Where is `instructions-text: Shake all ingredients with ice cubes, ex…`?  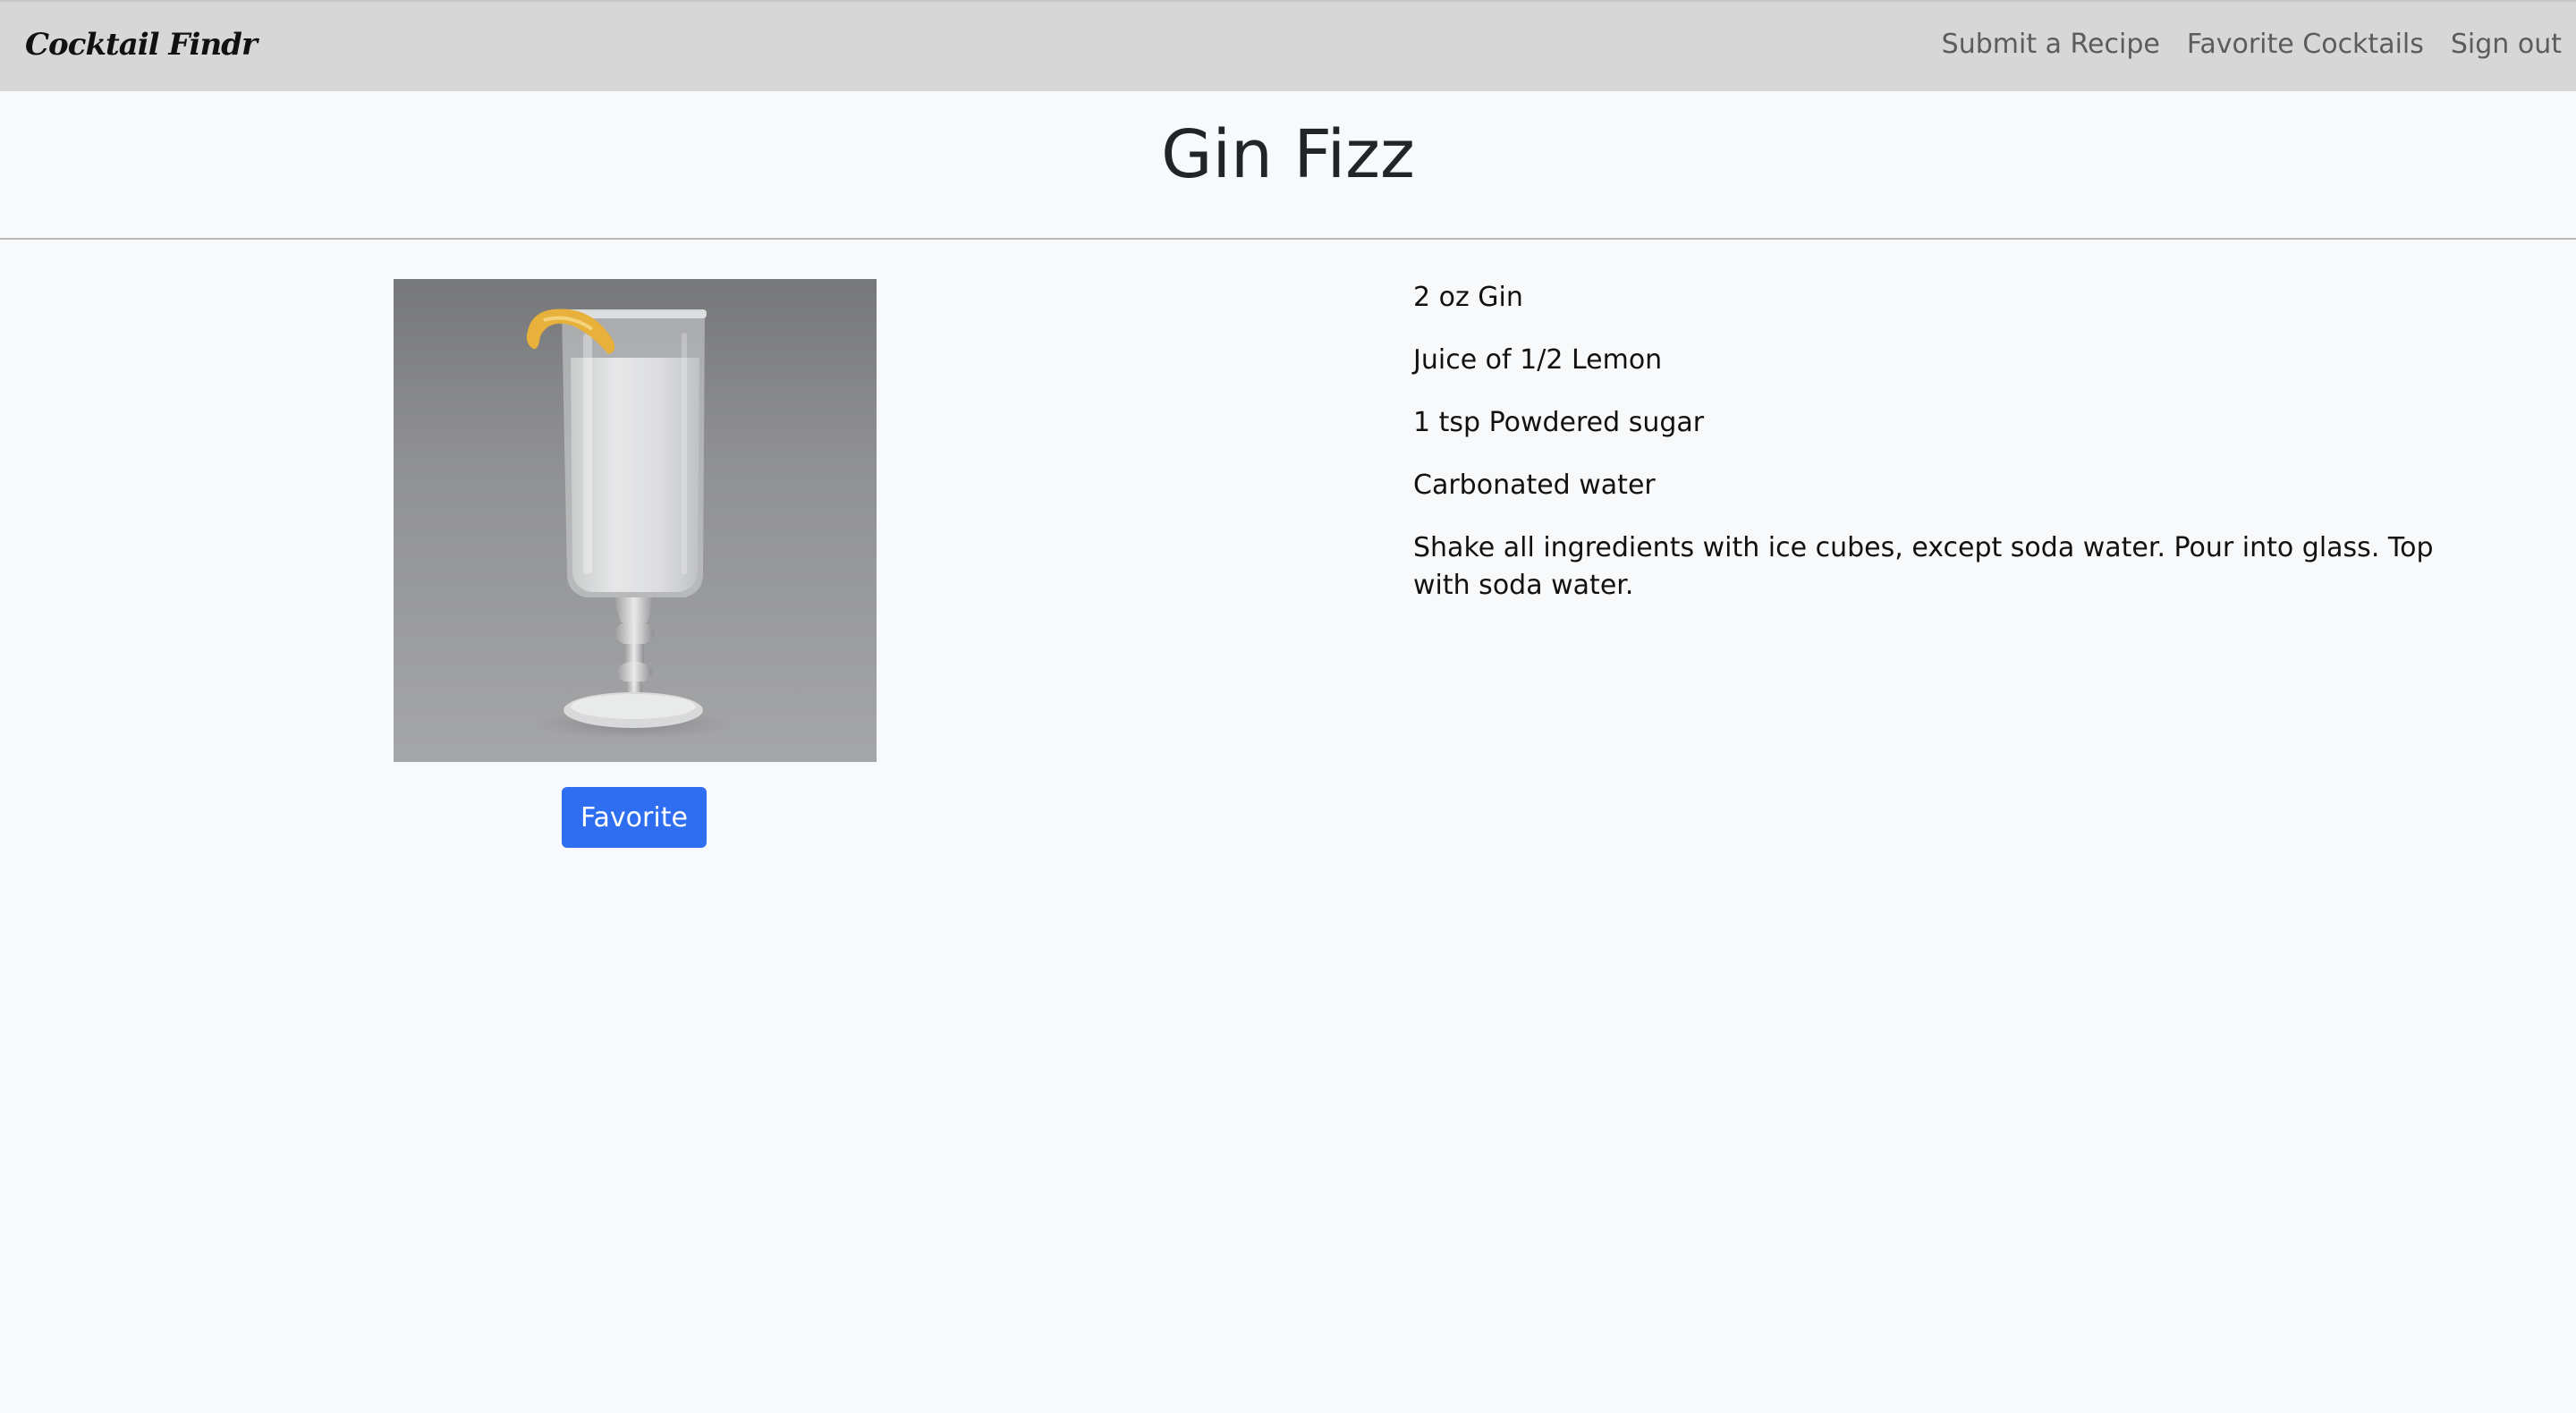
instructions-text: Shake all ingredients with ice cubes, ex… is located at coordinates (1923, 566).